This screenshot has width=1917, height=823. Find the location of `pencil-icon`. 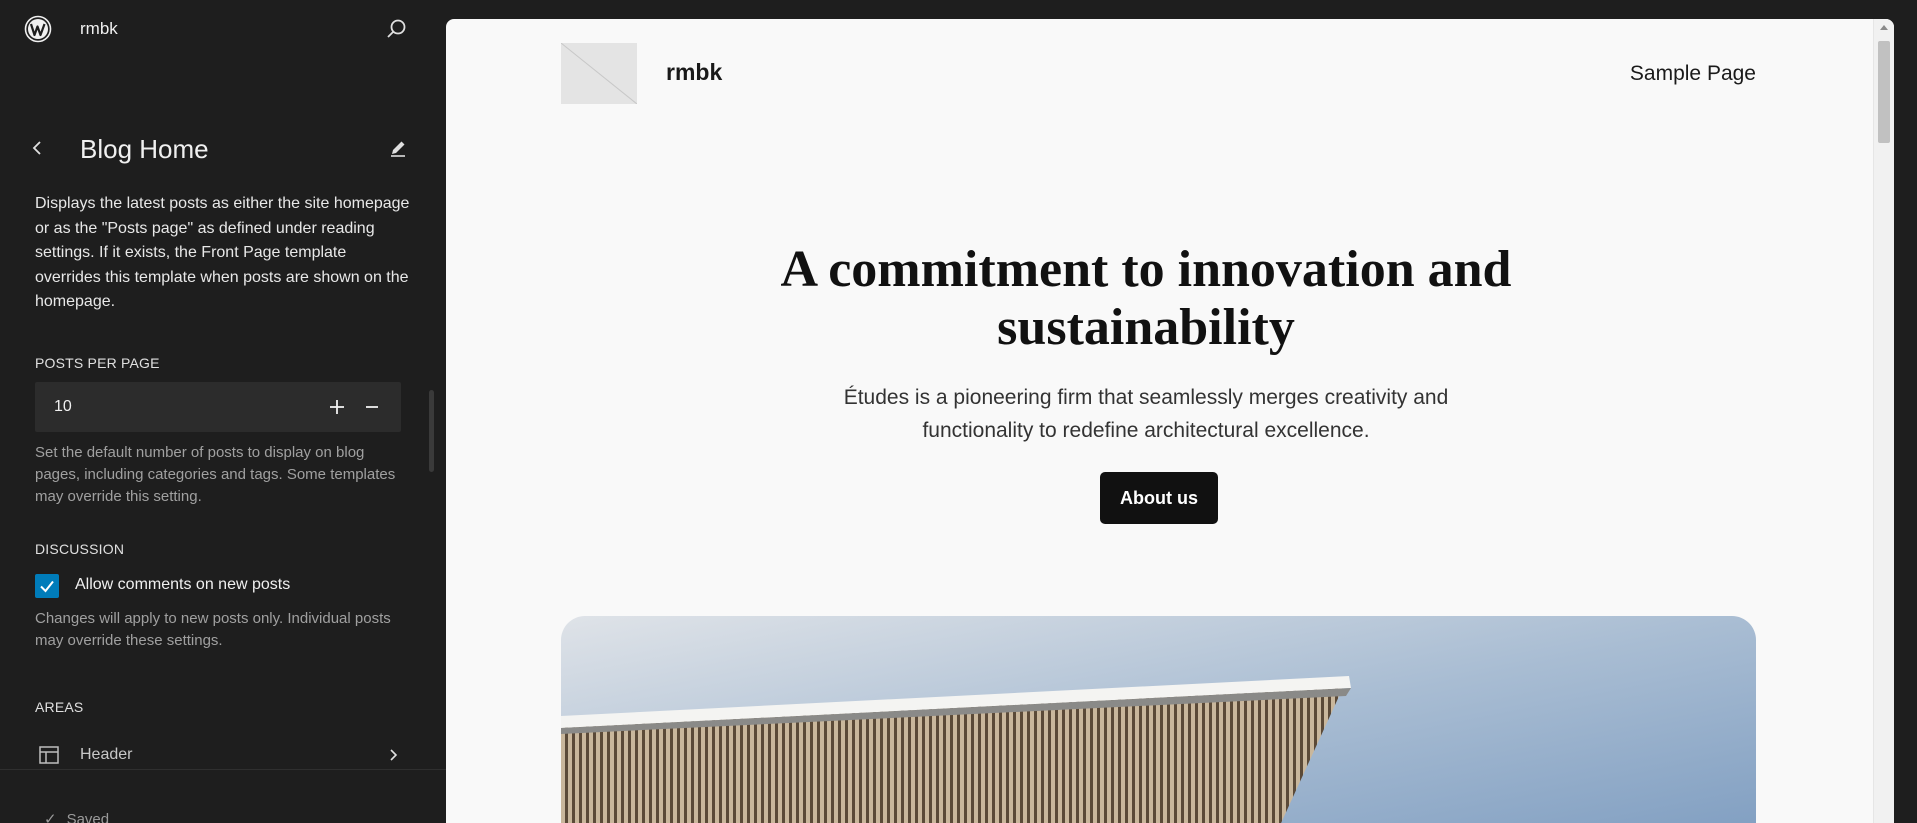

pencil-icon is located at coordinates (398, 148).